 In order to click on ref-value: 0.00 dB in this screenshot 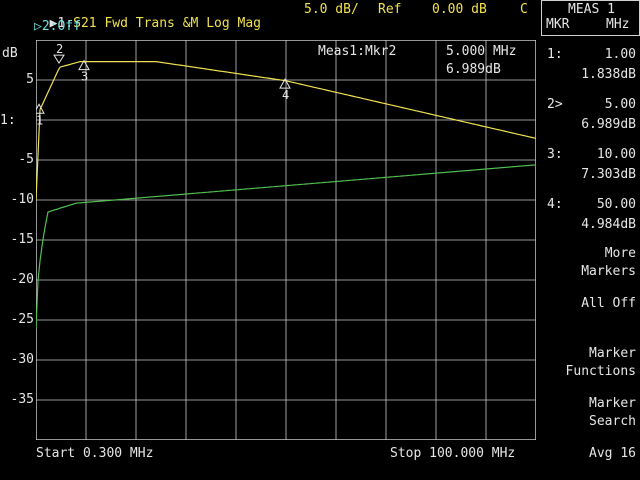, I will do `click(459, 9)`.